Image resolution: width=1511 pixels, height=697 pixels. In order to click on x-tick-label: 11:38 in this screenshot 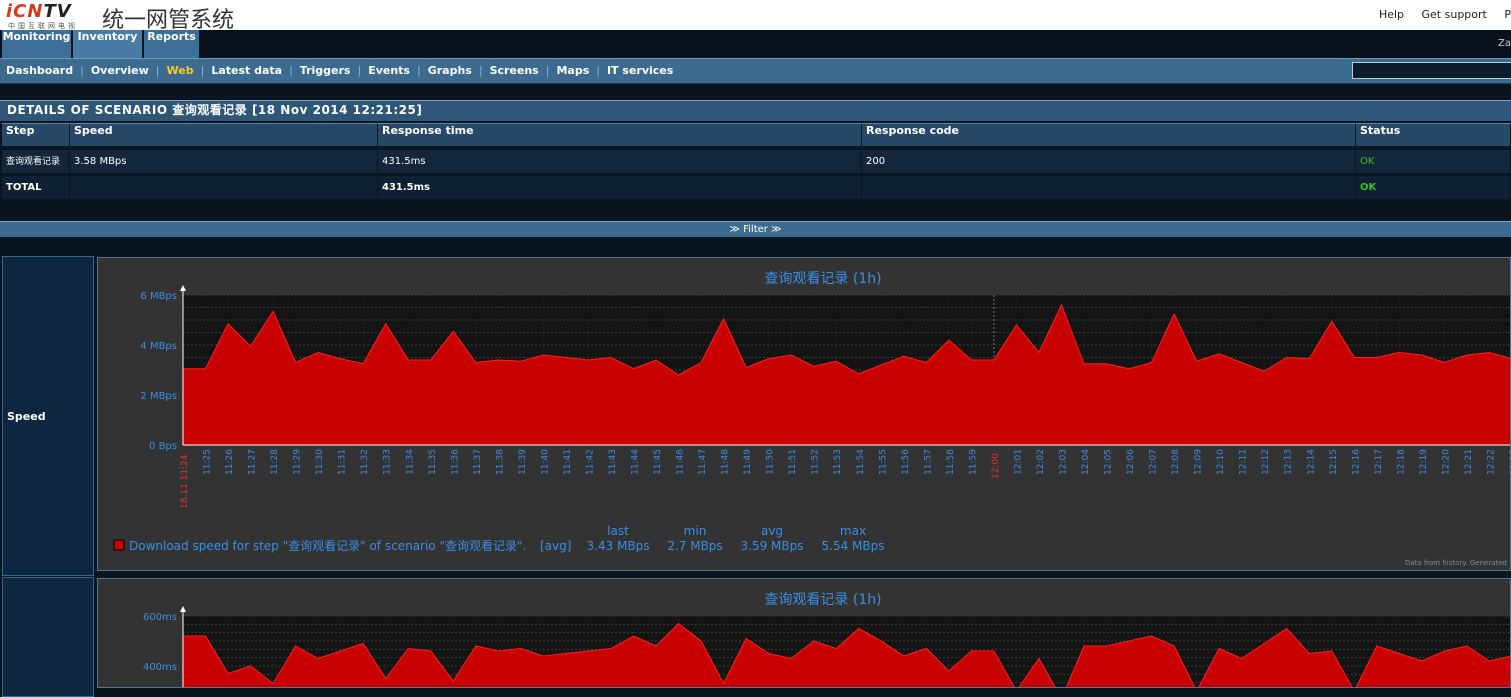, I will do `click(500, 462)`.